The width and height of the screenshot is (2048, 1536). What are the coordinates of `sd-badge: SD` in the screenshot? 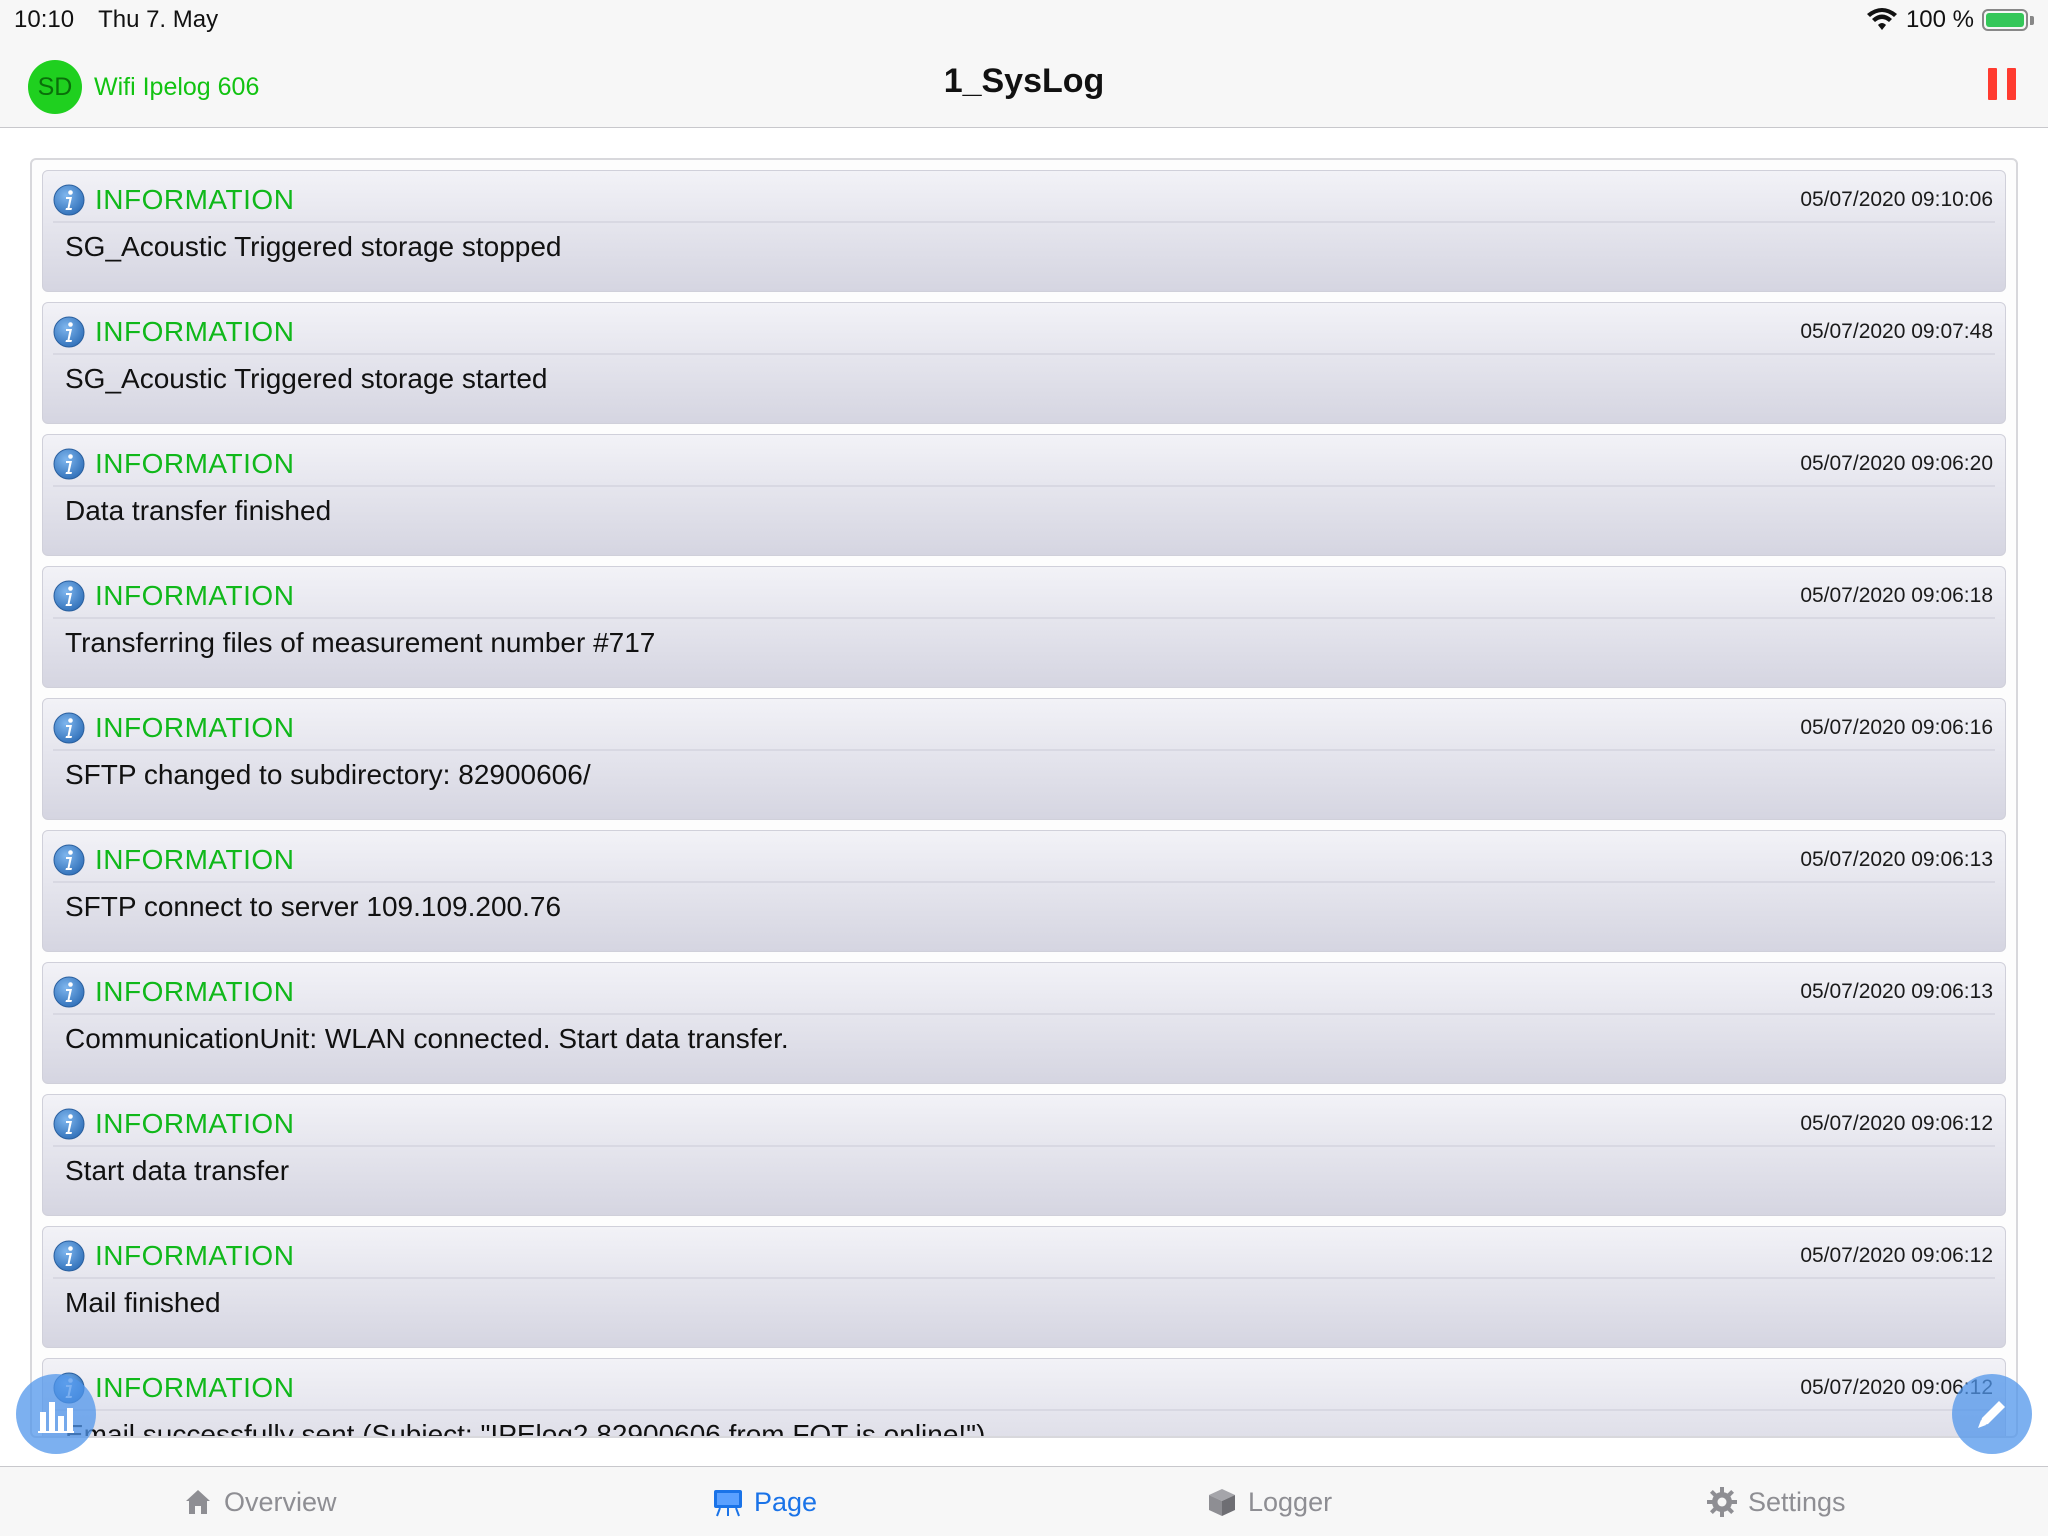 It's located at (55, 87).